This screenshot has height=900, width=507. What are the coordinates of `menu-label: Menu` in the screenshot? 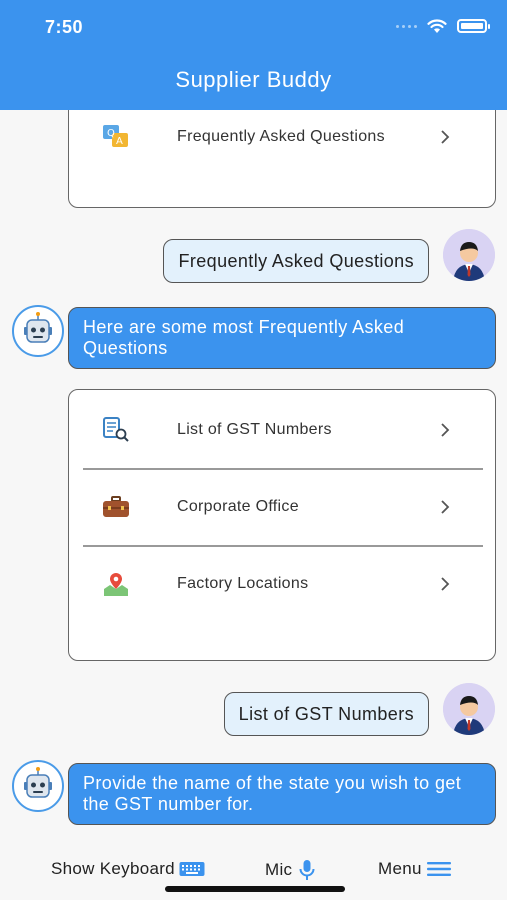 It's located at (400, 868).